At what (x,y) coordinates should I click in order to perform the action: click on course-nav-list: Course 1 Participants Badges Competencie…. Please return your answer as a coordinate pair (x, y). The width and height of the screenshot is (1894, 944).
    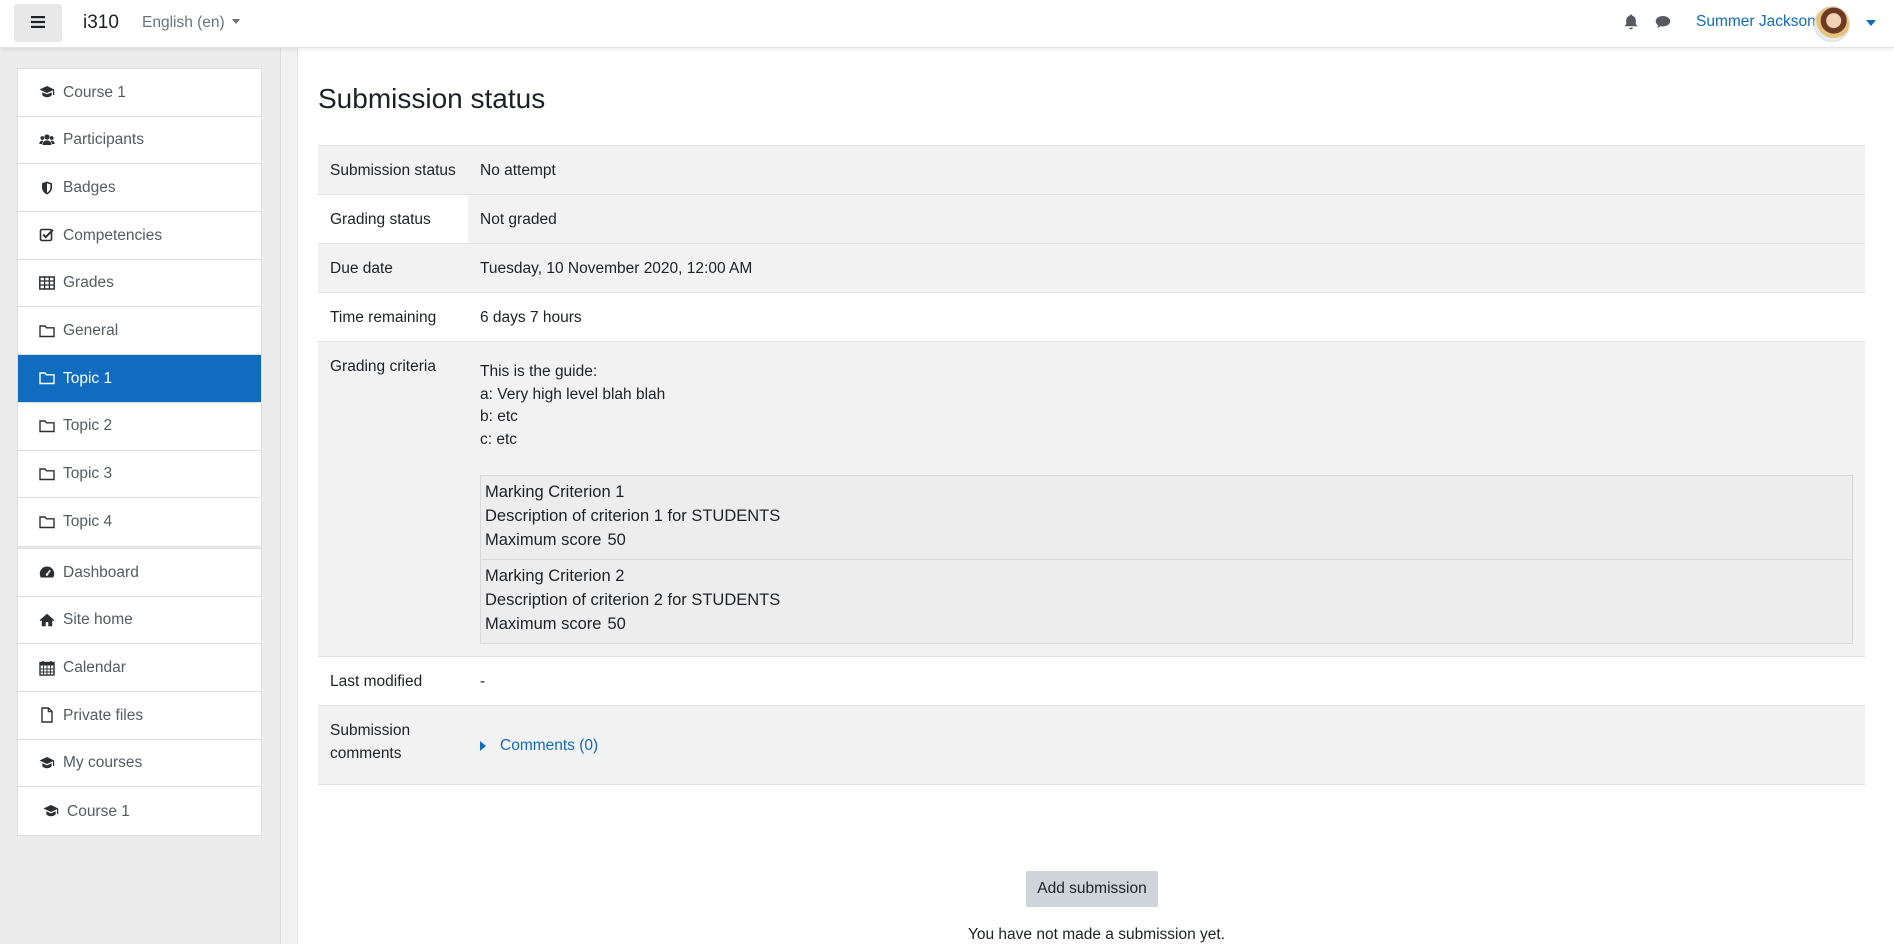
    Looking at the image, I should click on (139, 307).